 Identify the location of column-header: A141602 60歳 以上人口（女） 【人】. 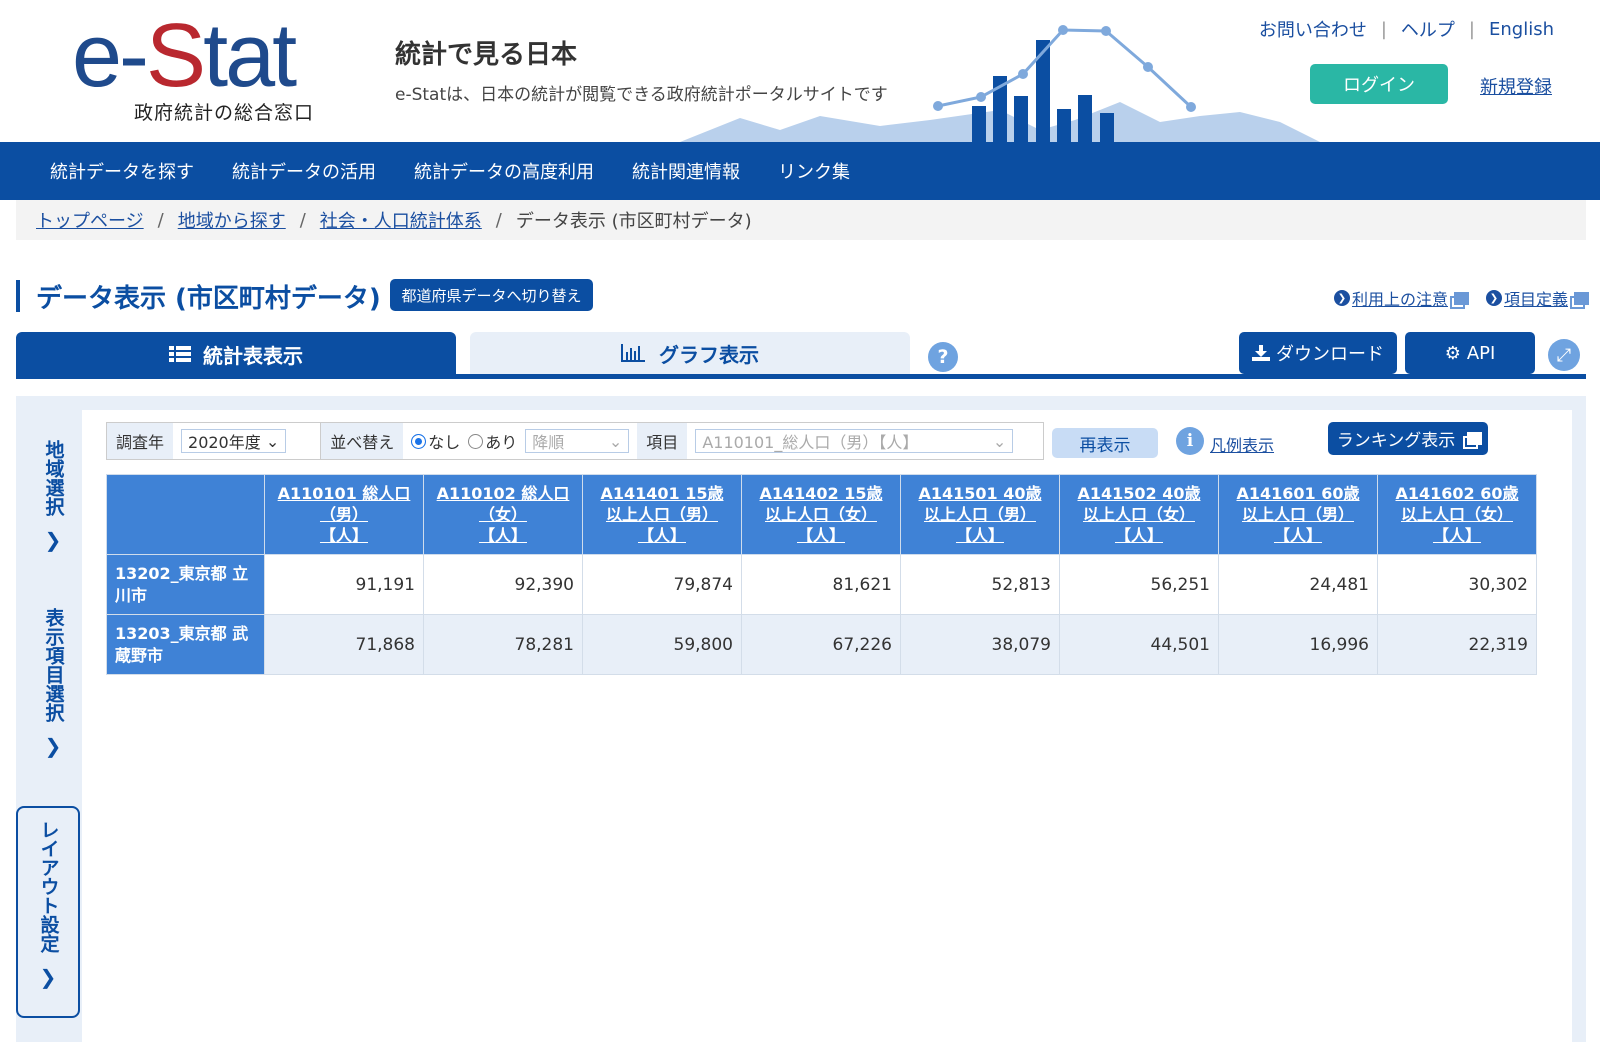
(1457, 514).